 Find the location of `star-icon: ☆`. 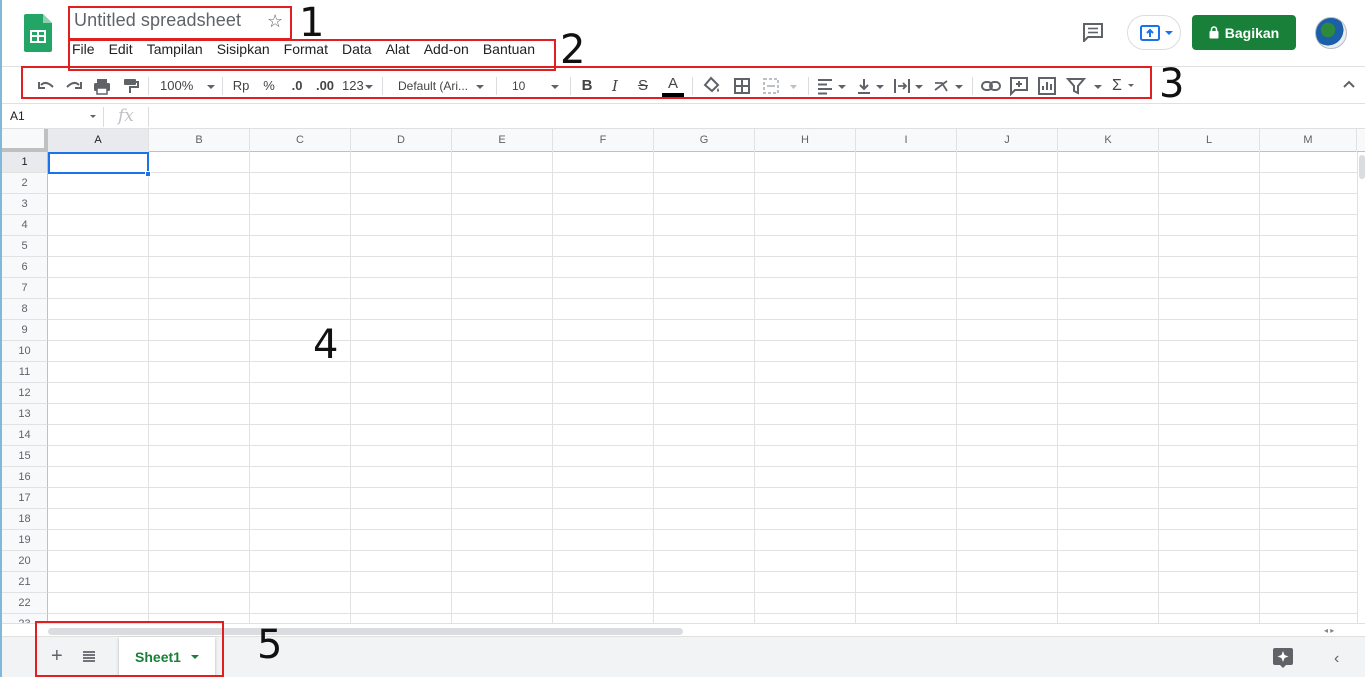

star-icon: ☆ is located at coordinates (275, 21).